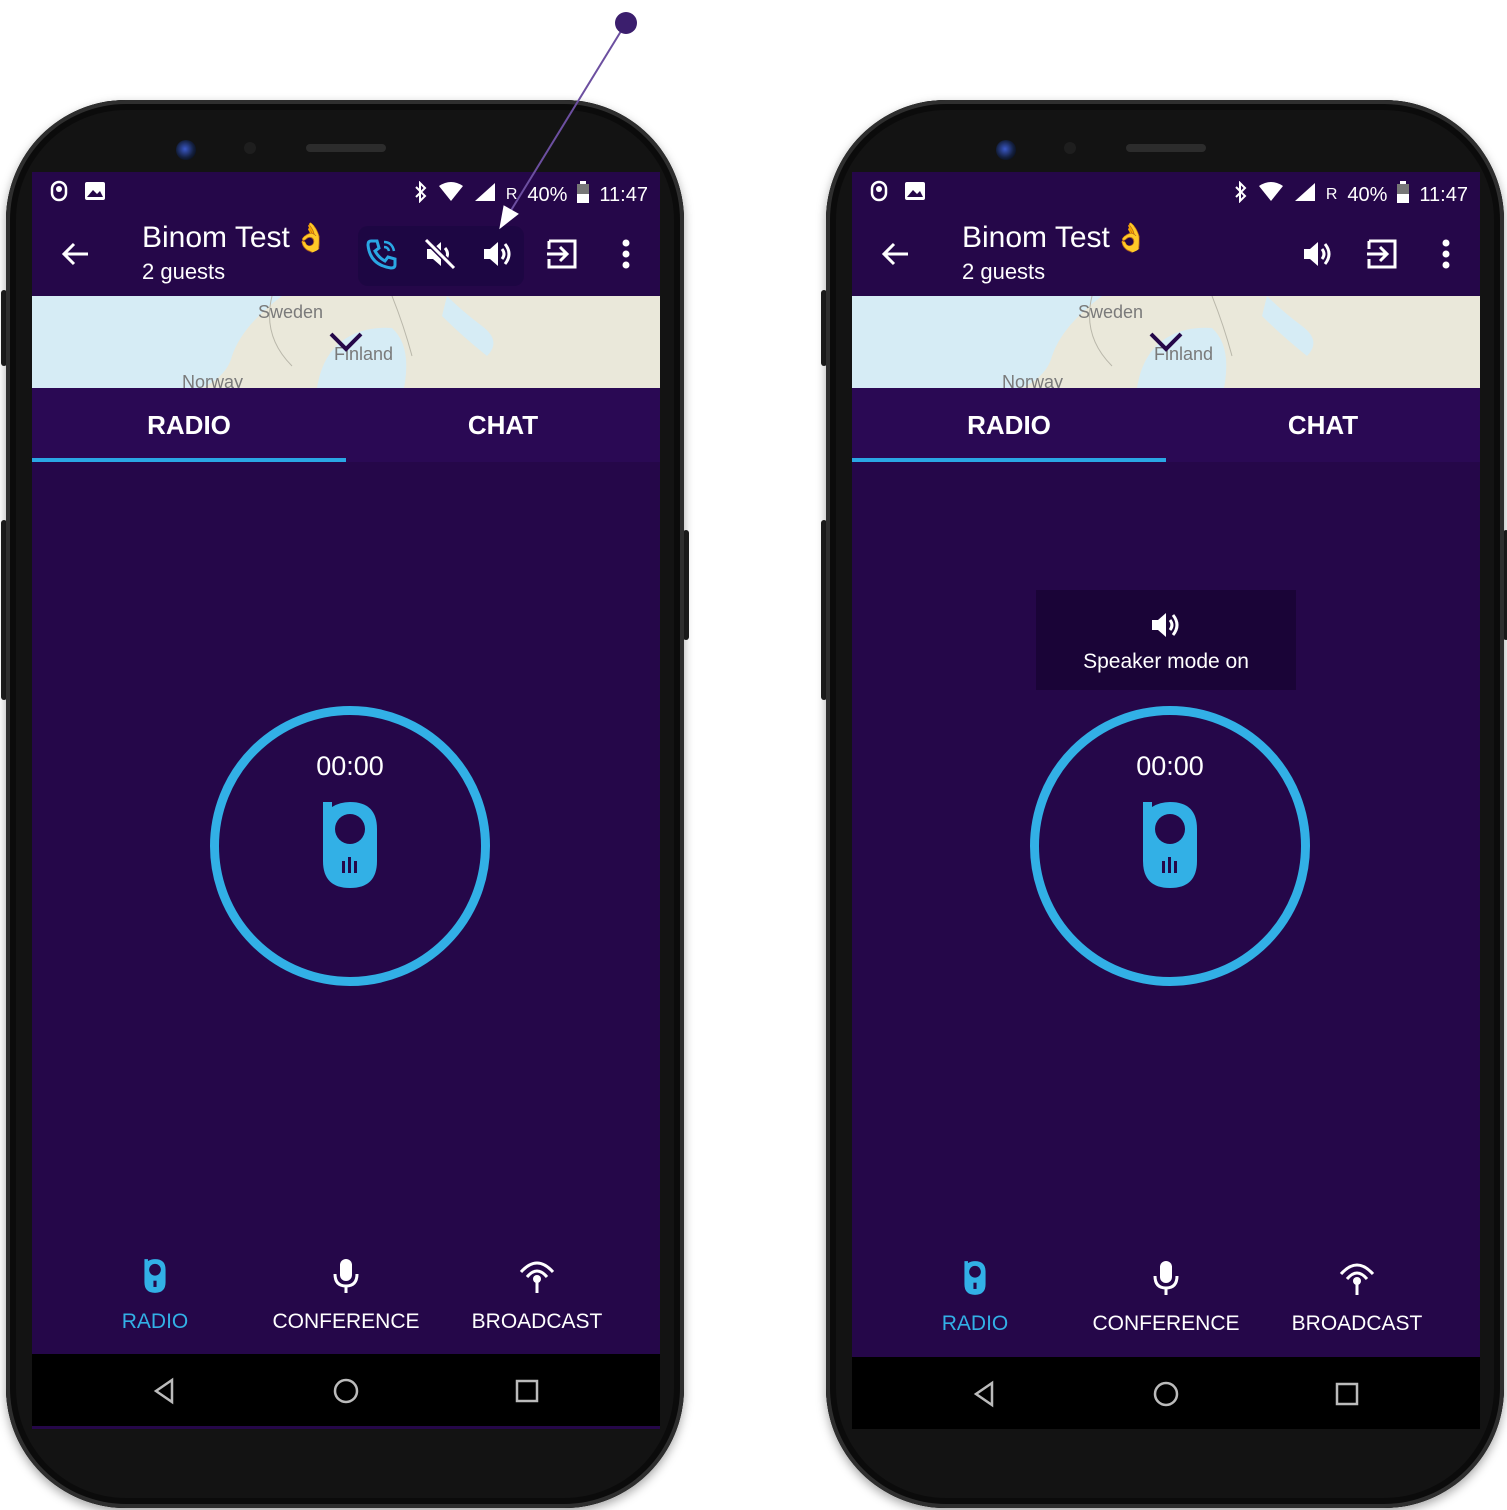  I want to click on speaker-toast: Speaker mode on, so click(1166, 640).